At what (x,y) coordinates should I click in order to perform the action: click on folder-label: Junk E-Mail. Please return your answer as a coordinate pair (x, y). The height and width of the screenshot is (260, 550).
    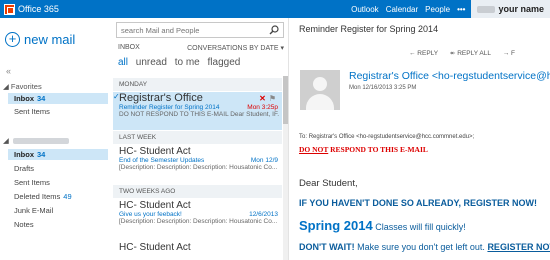
    Looking at the image, I should click on (34, 210).